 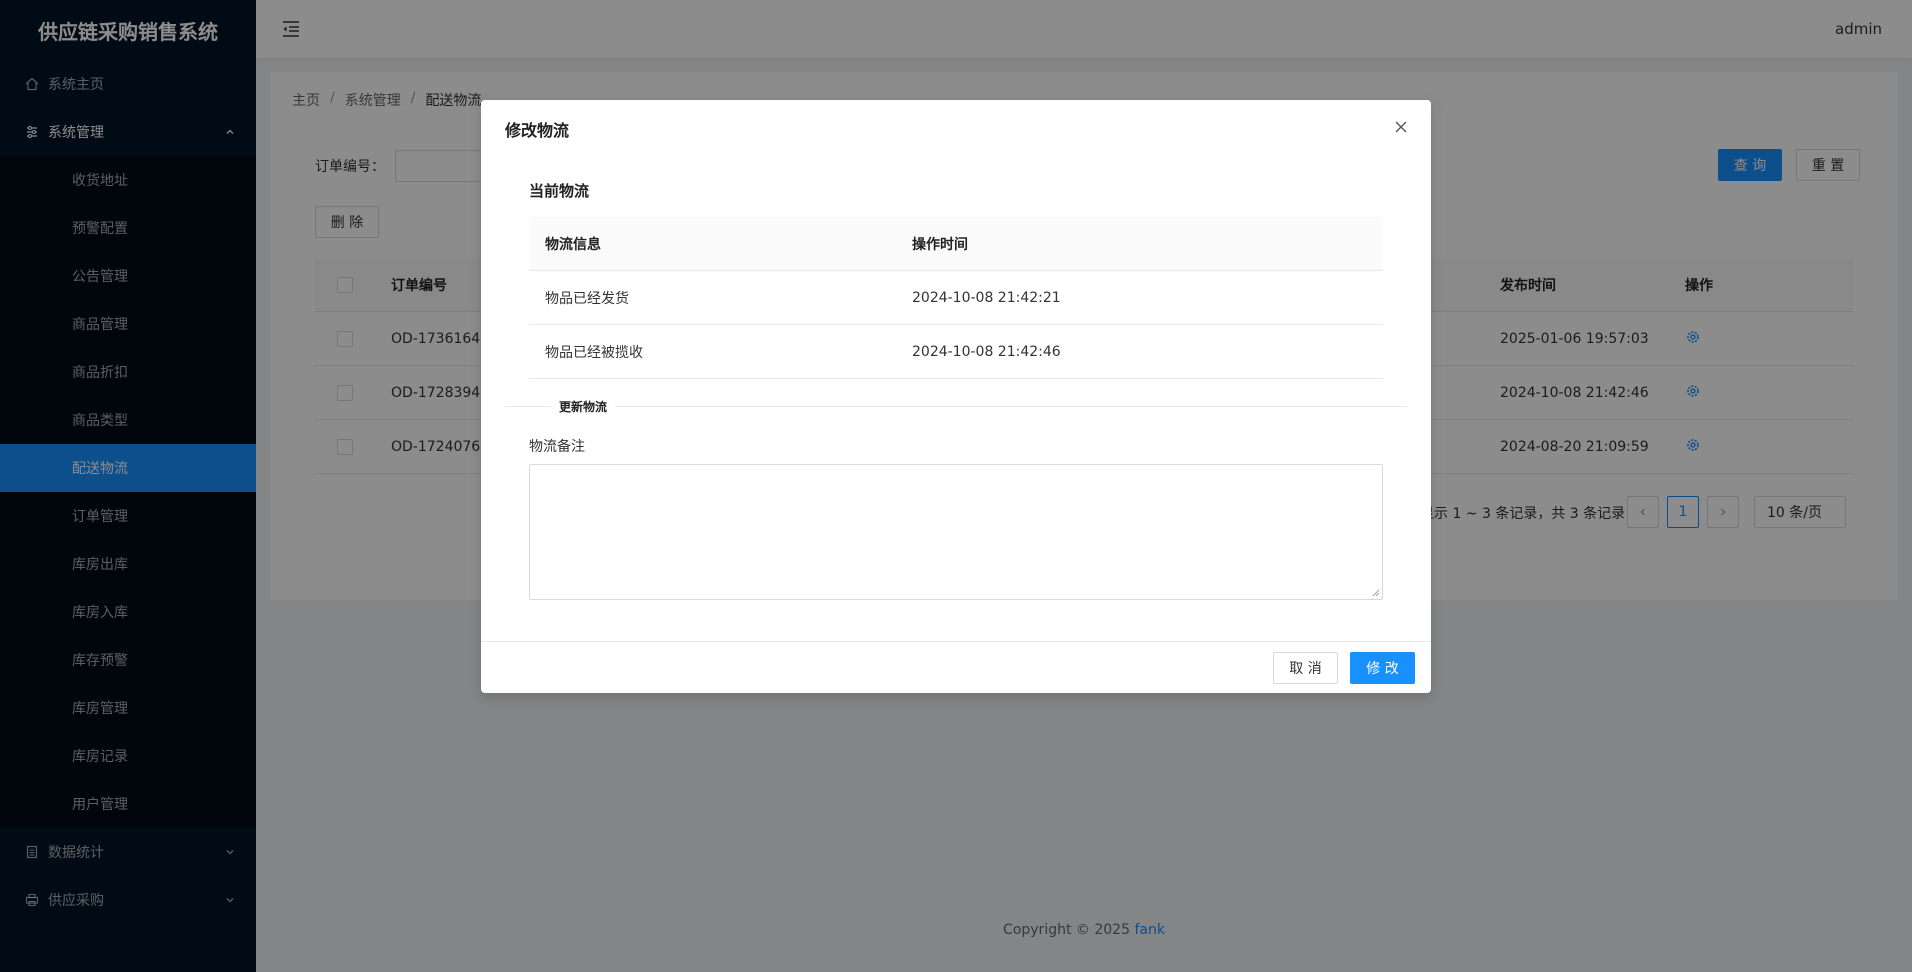 I want to click on submit-button: 修 改, so click(x=1382, y=668).